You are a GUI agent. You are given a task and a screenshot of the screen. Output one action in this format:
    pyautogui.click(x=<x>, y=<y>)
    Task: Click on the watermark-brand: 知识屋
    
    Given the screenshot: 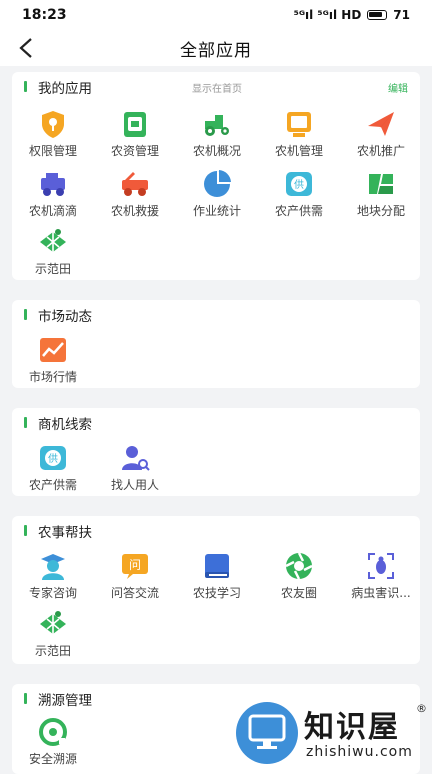 What is the action you would take?
    pyautogui.click(x=352, y=727)
    